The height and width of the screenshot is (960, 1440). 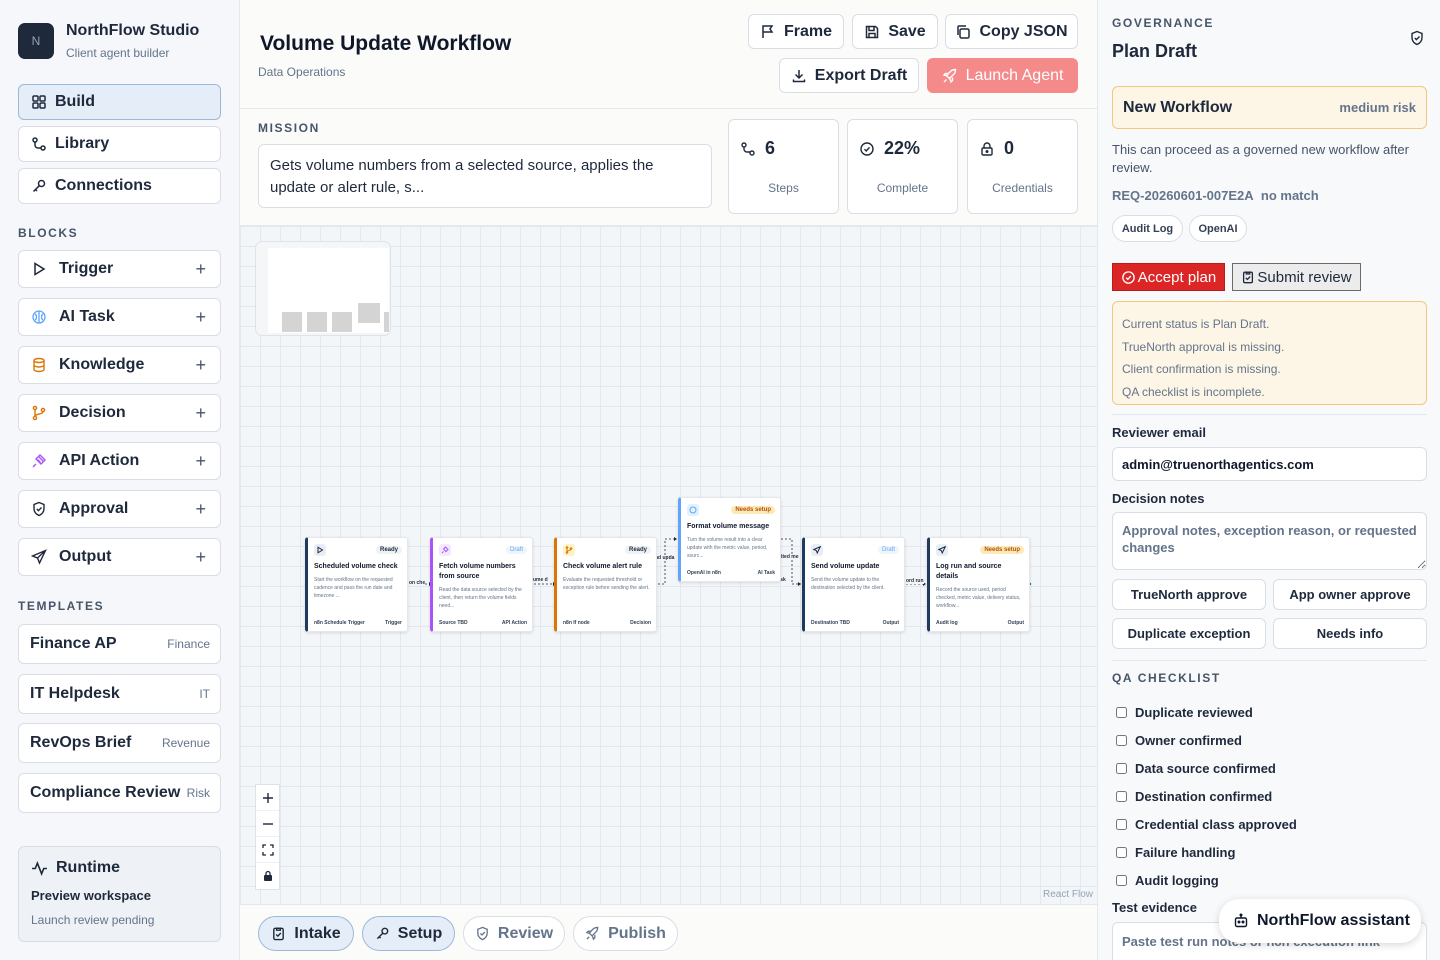 I want to click on decision-notes-field, so click(x=1269, y=541).